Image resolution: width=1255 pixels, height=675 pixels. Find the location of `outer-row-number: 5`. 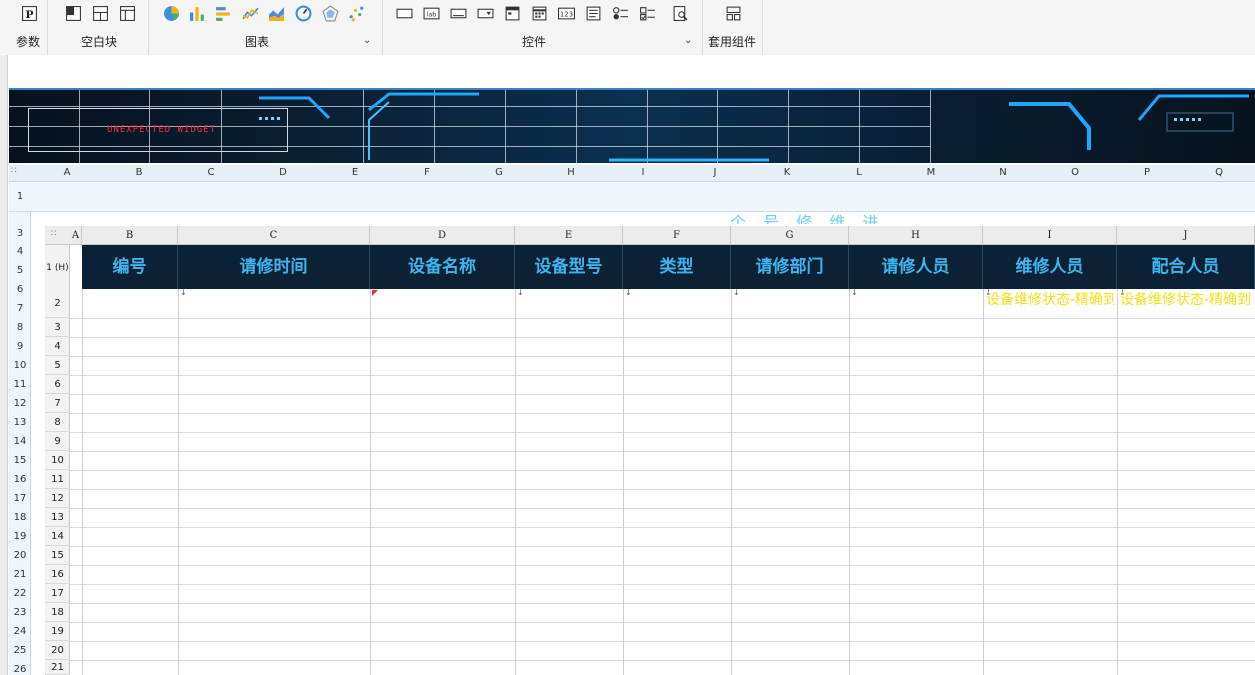

outer-row-number: 5 is located at coordinates (20, 270).